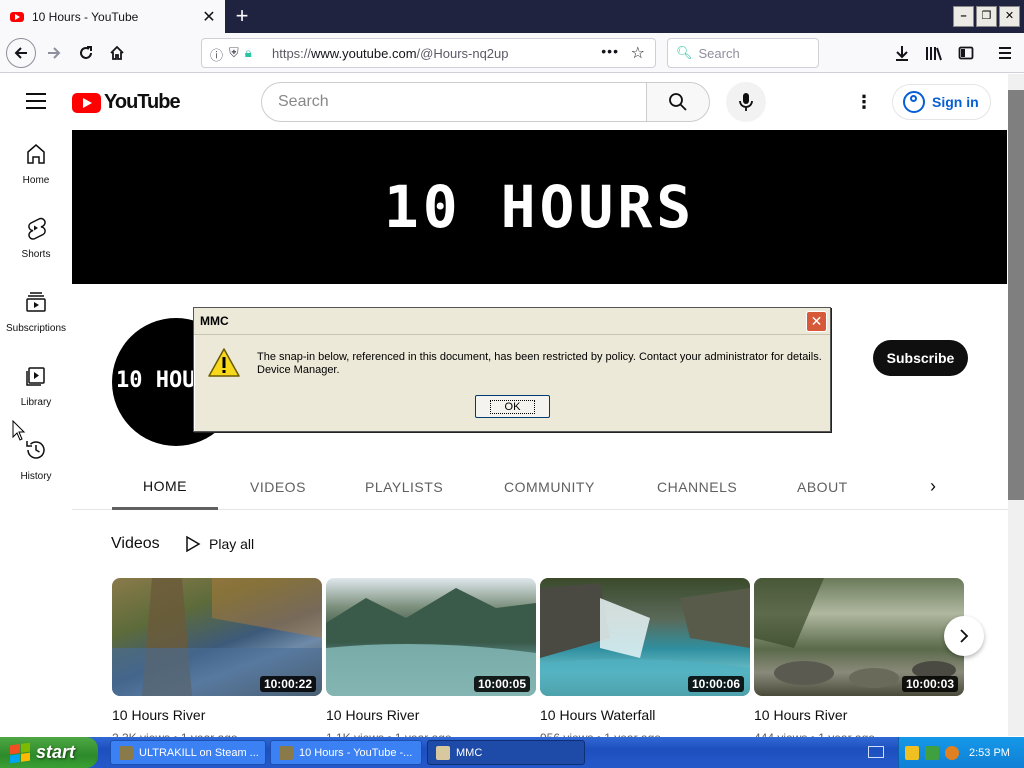 The width and height of the screenshot is (1024, 768). I want to click on browser-tab: 10 Hours - YouTube ✕, so click(112, 16).